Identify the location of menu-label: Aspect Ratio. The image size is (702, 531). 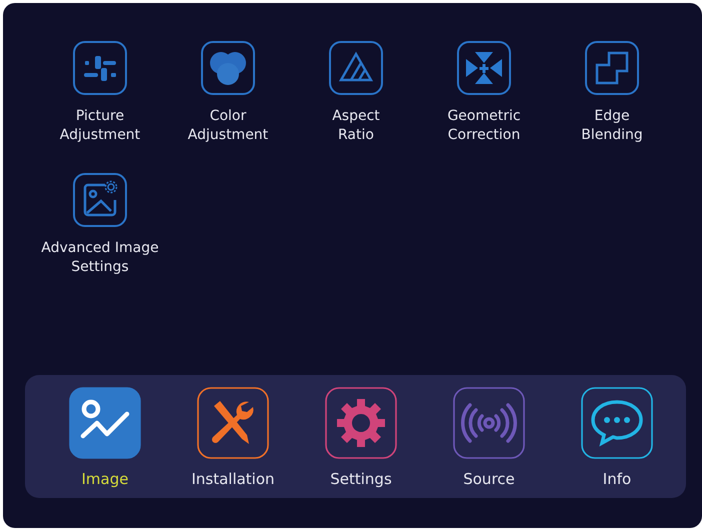
(356, 126).